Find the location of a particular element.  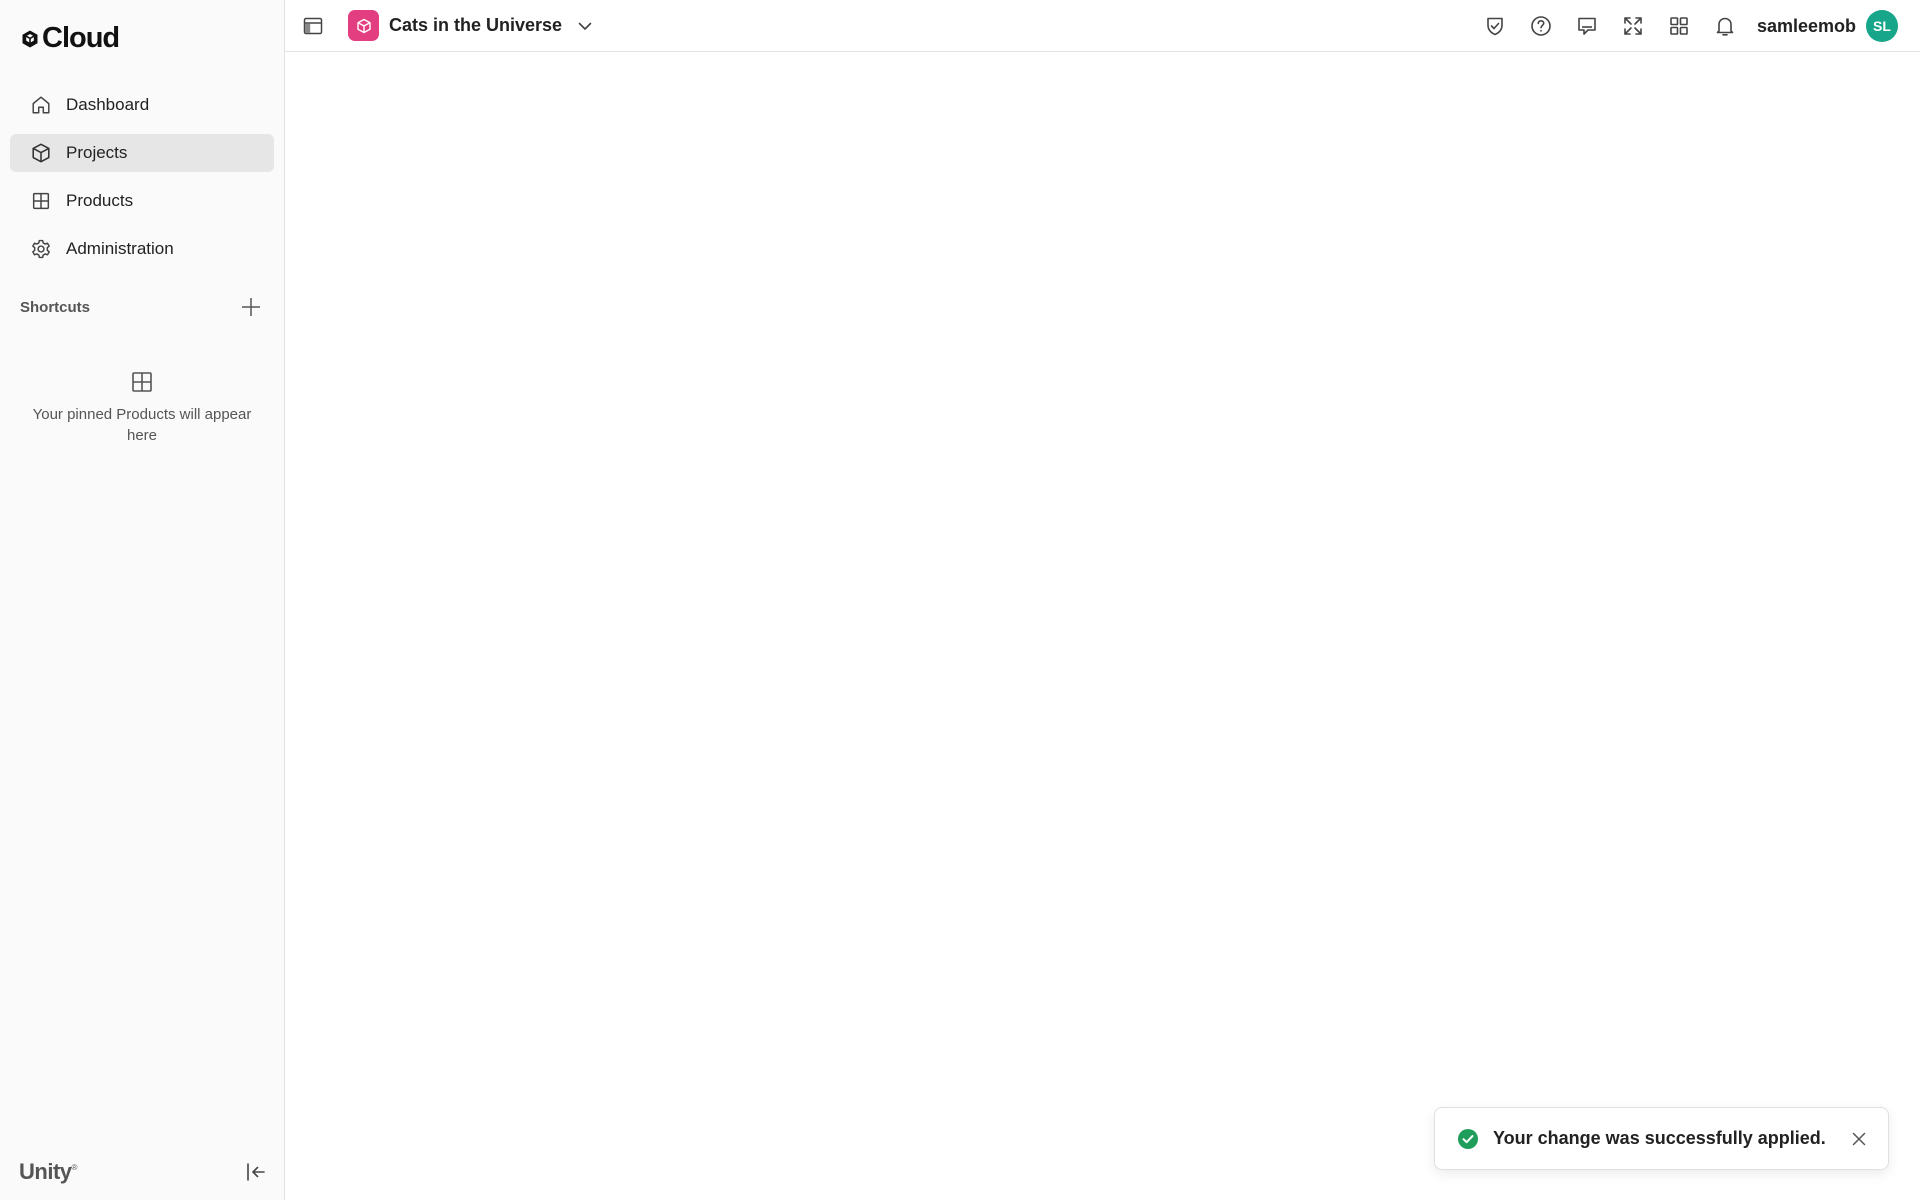

apps-icon is located at coordinates (1679, 26).